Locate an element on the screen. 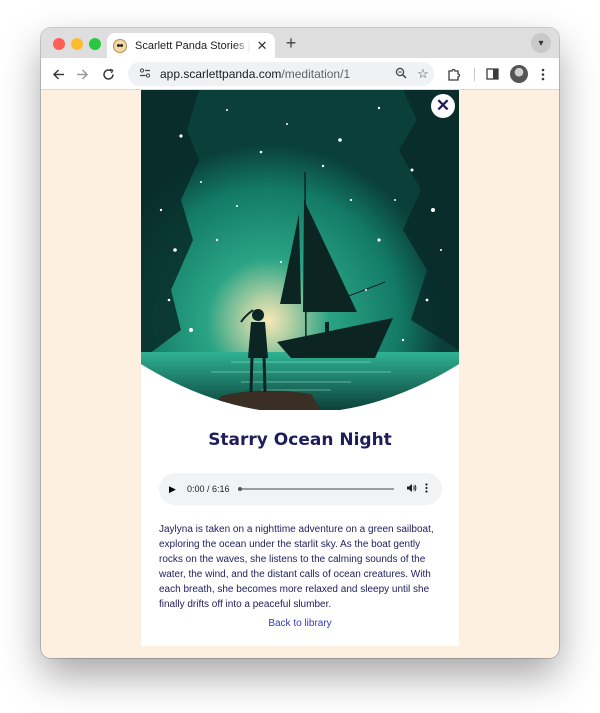 The width and height of the screenshot is (600, 713). tab-title: Scarlett Panda Stories | AI Generated is located at coordinates (193, 45).